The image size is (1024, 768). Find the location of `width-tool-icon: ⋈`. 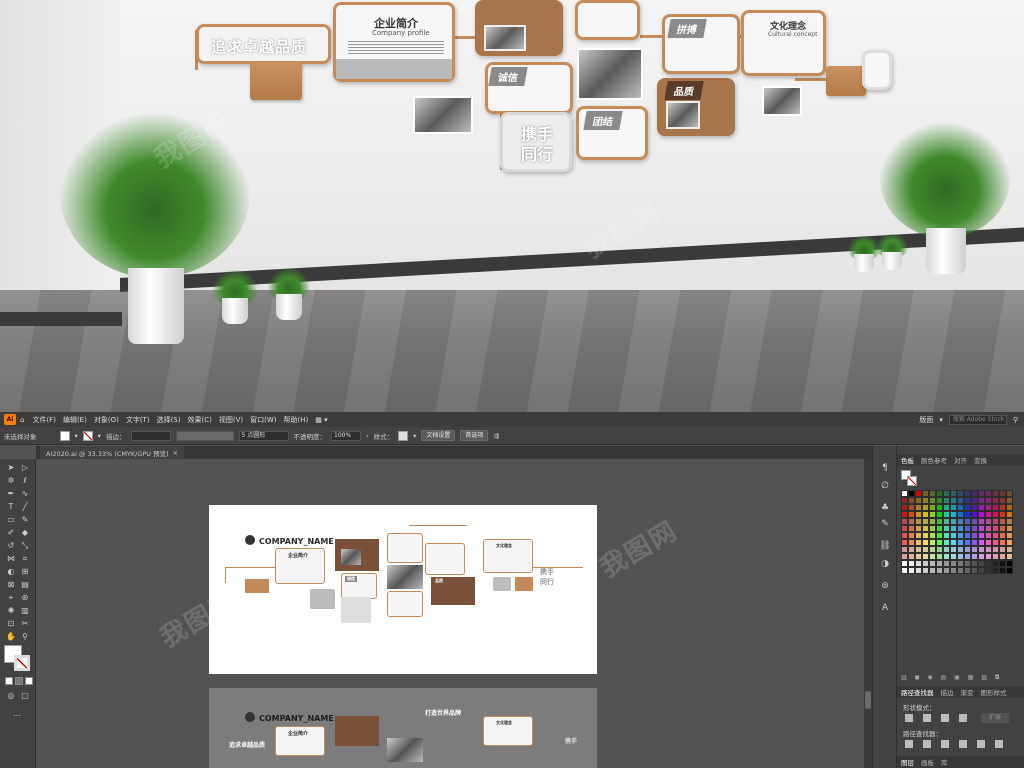

width-tool-icon: ⋈ is located at coordinates (11, 559).